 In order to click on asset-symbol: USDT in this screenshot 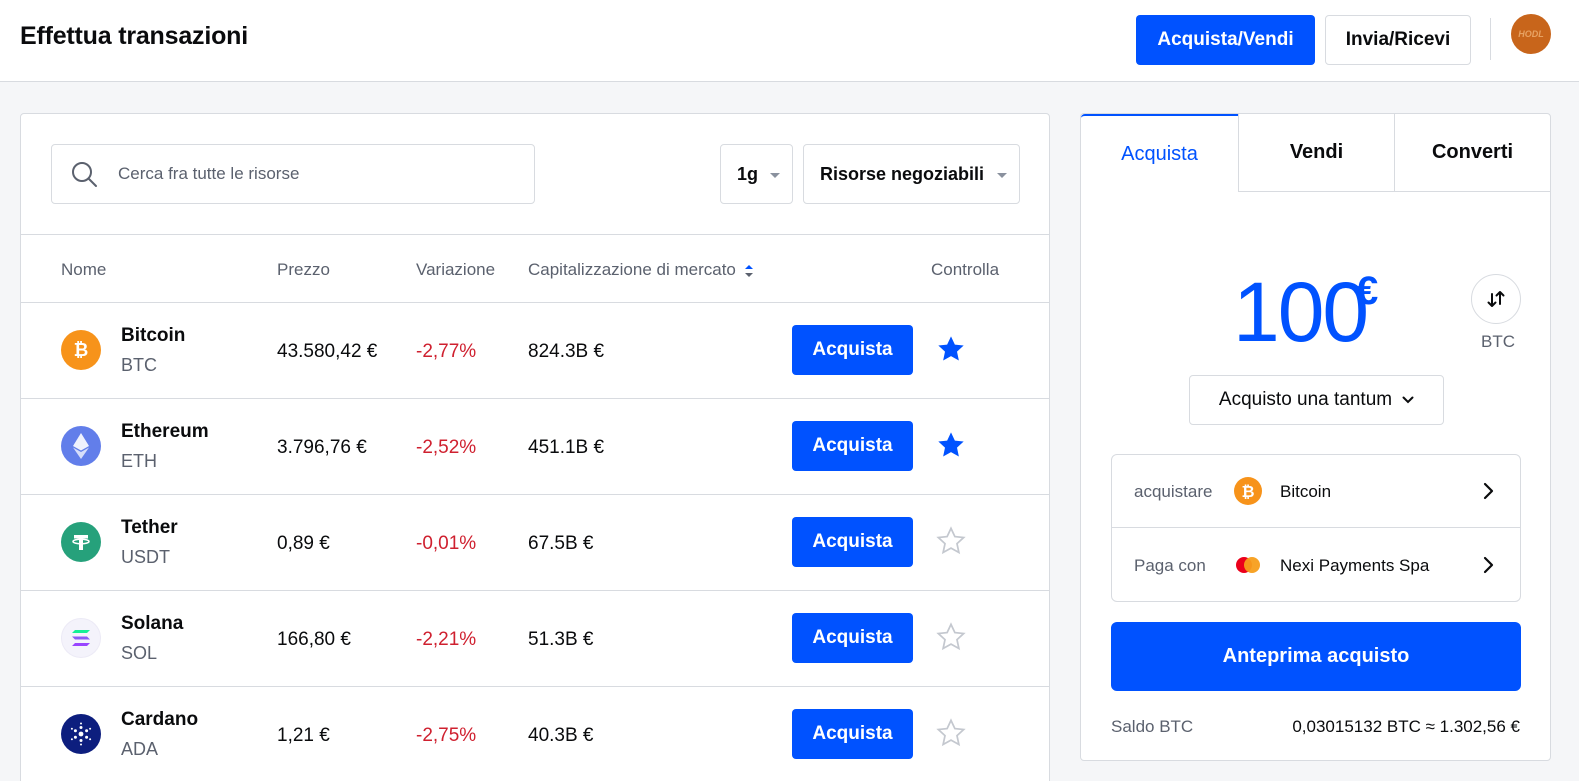, I will do `click(145, 557)`.